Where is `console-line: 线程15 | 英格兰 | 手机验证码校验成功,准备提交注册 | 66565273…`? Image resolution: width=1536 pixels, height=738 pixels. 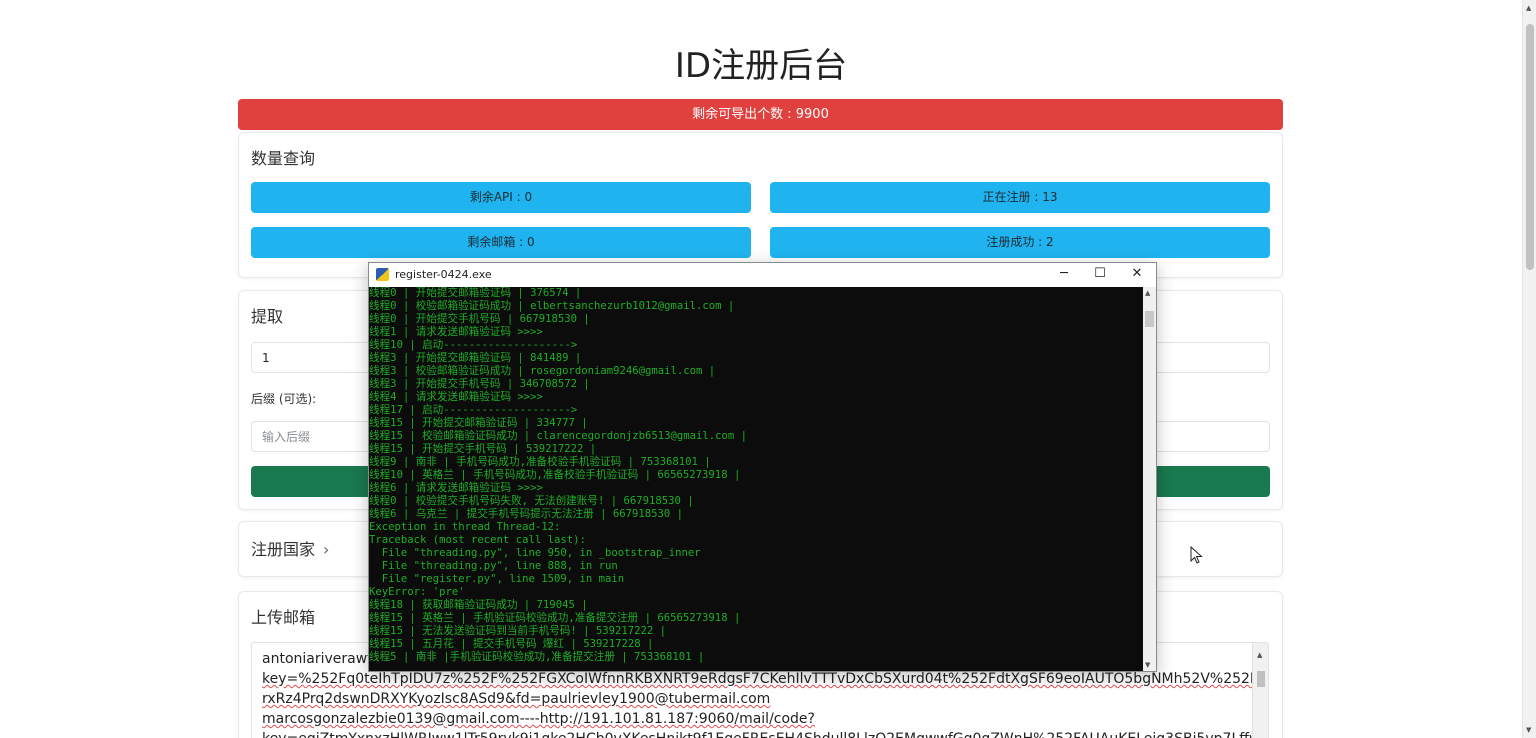 console-line: 线程15 | 英格兰 | 手机验证码校验成功,准备提交注册 | 66565273… is located at coordinates (555, 618).